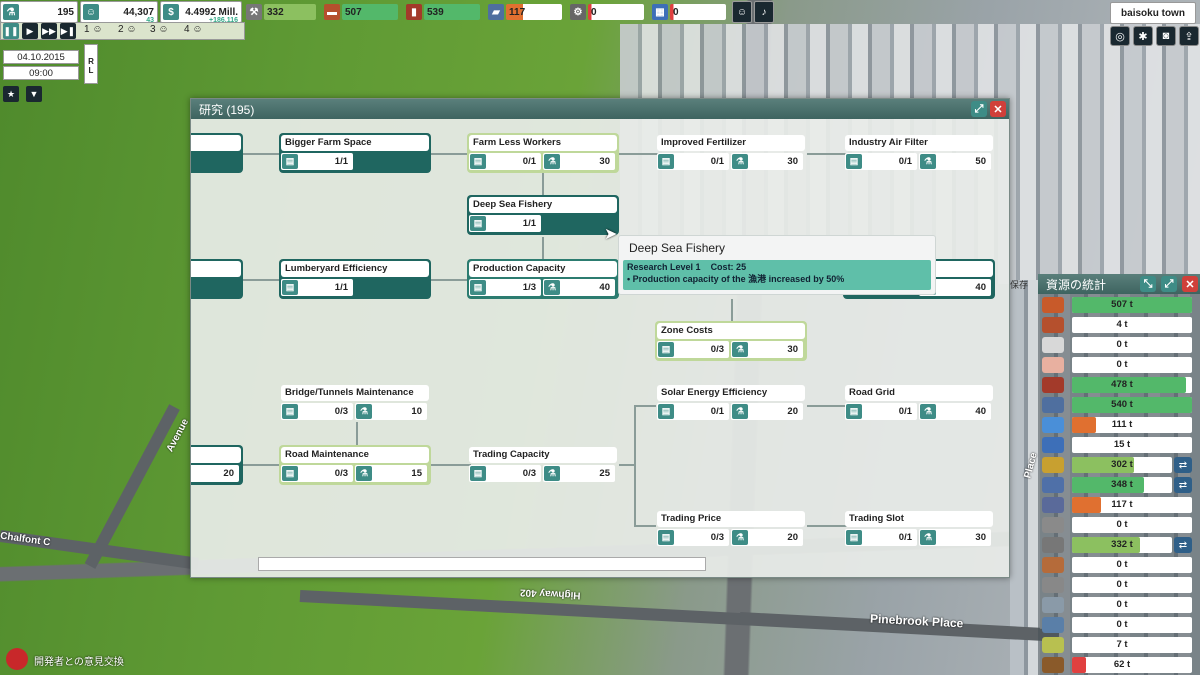  What do you see at coordinates (1169, 284) in the screenshot?
I see `stats-expand-button: ⤢` at bounding box center [1169, 284].